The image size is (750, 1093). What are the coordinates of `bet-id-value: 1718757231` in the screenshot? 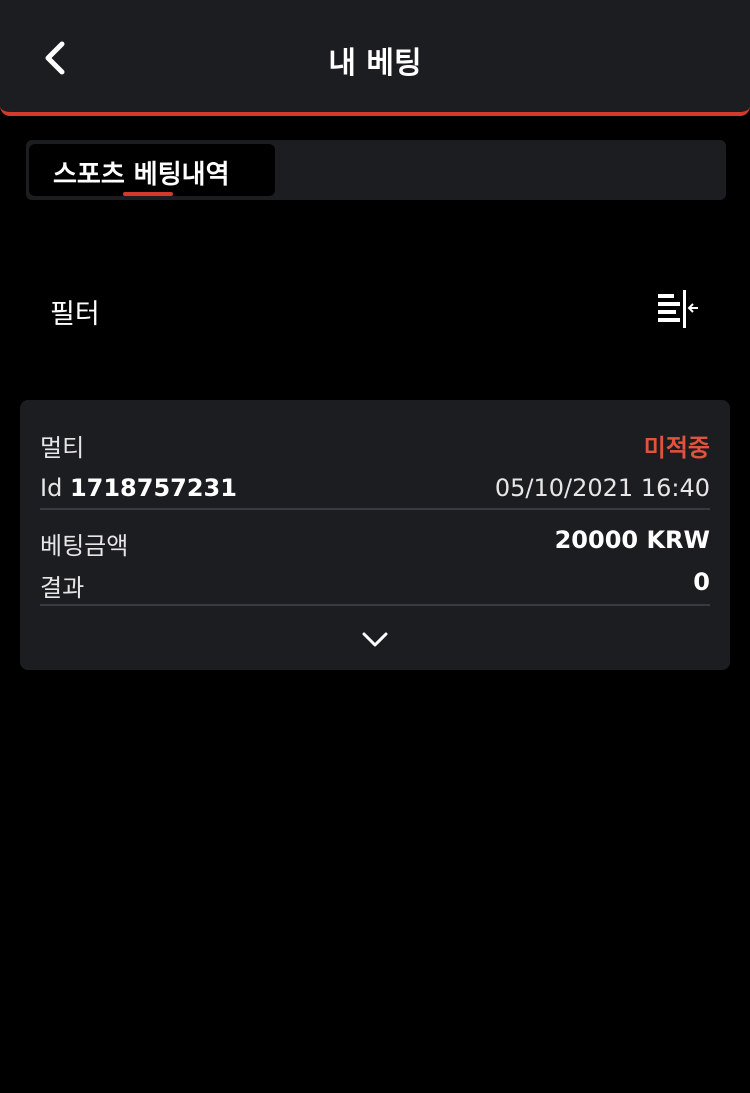 It's located at (153, 488).